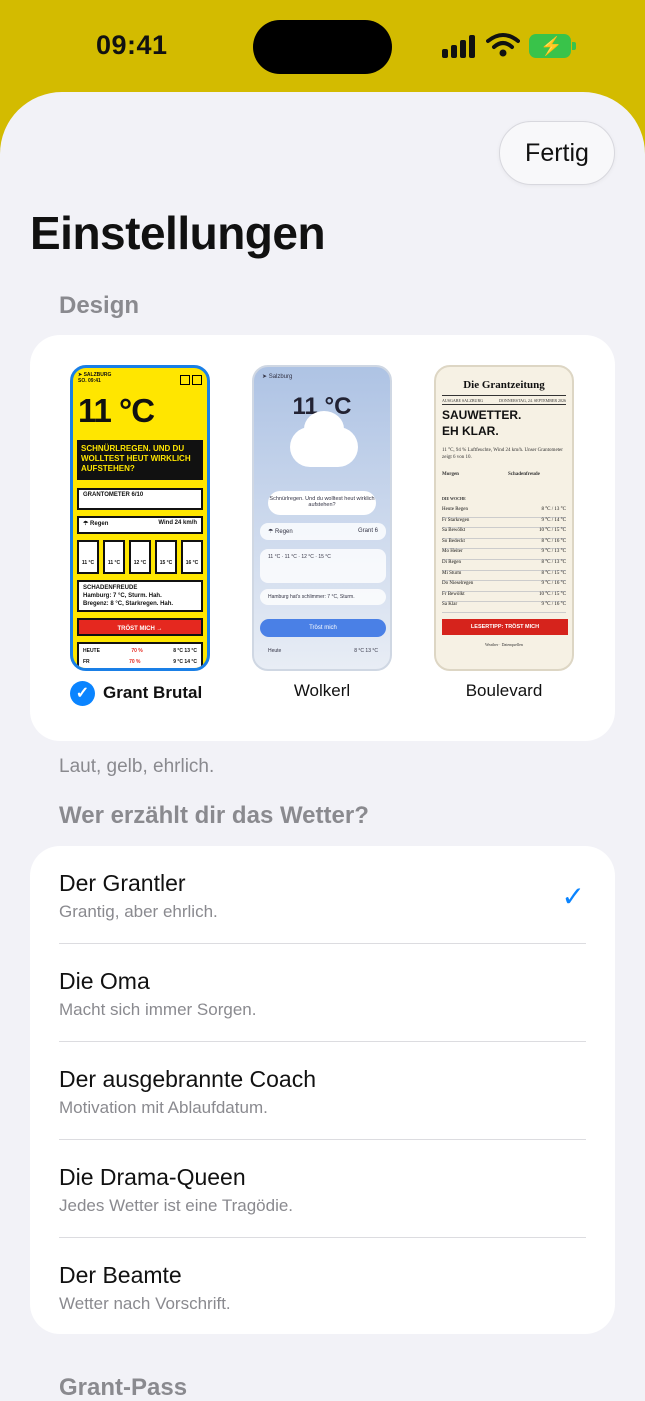  I want to click on battery-charging-icon: ⚡, so click(553, 46).